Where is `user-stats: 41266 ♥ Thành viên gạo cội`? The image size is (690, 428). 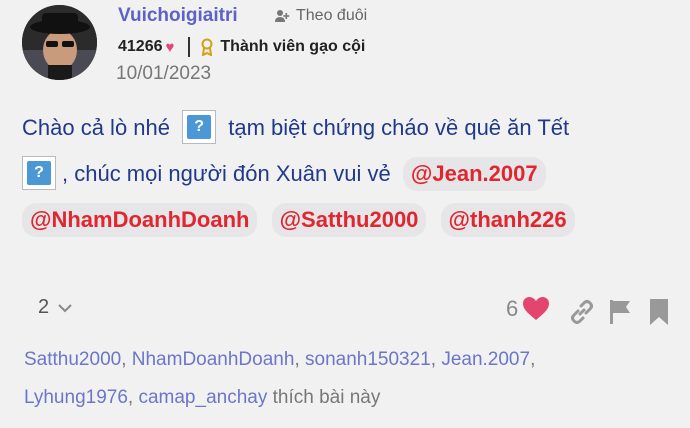
user-stats: 41266 ♥ Thành viên gạo cội is located at coordinates (241, 47).